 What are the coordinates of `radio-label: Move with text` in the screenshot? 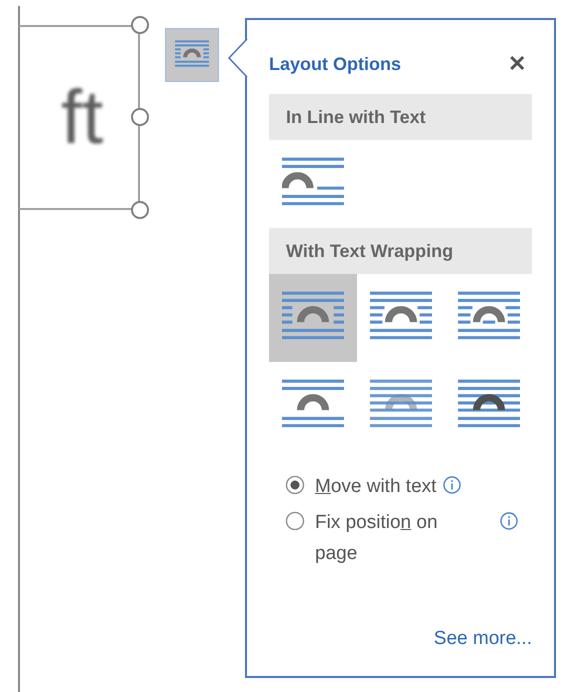 It's located at (375, 487).